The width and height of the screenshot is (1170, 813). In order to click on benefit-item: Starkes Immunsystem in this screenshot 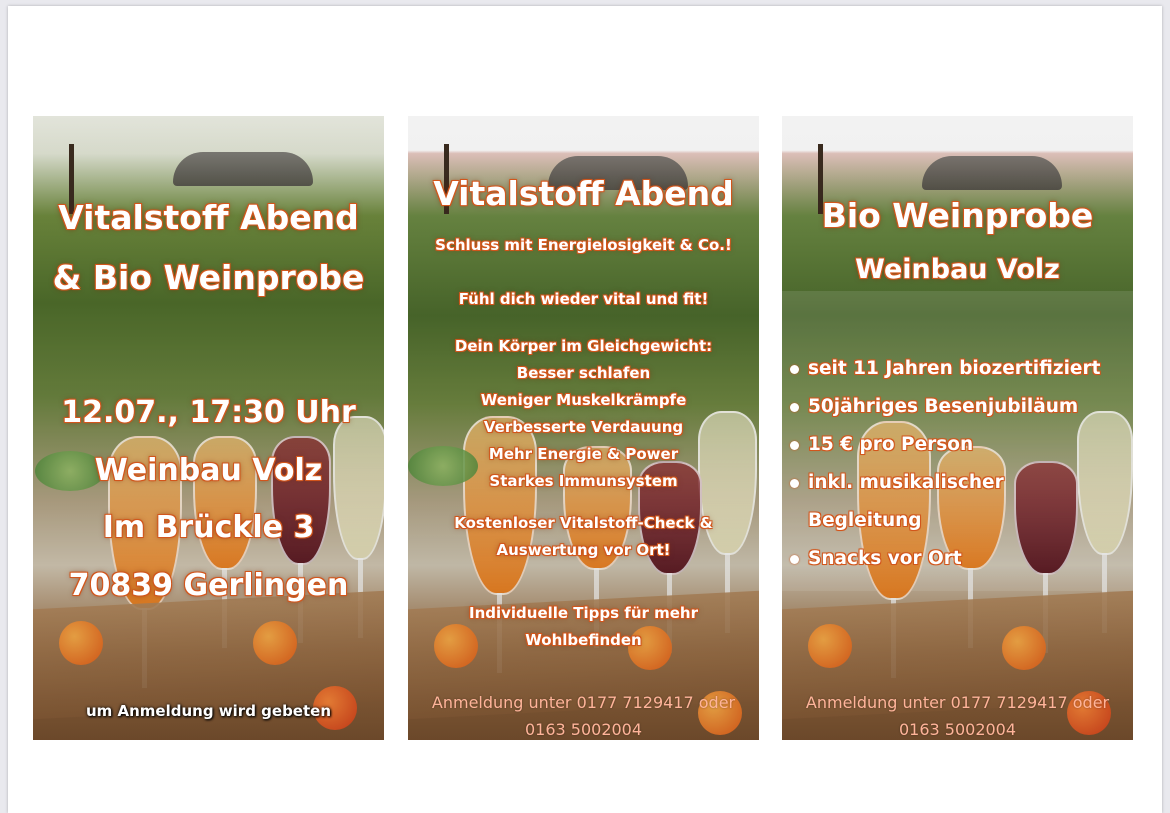, I will do `click(583, 481)`.